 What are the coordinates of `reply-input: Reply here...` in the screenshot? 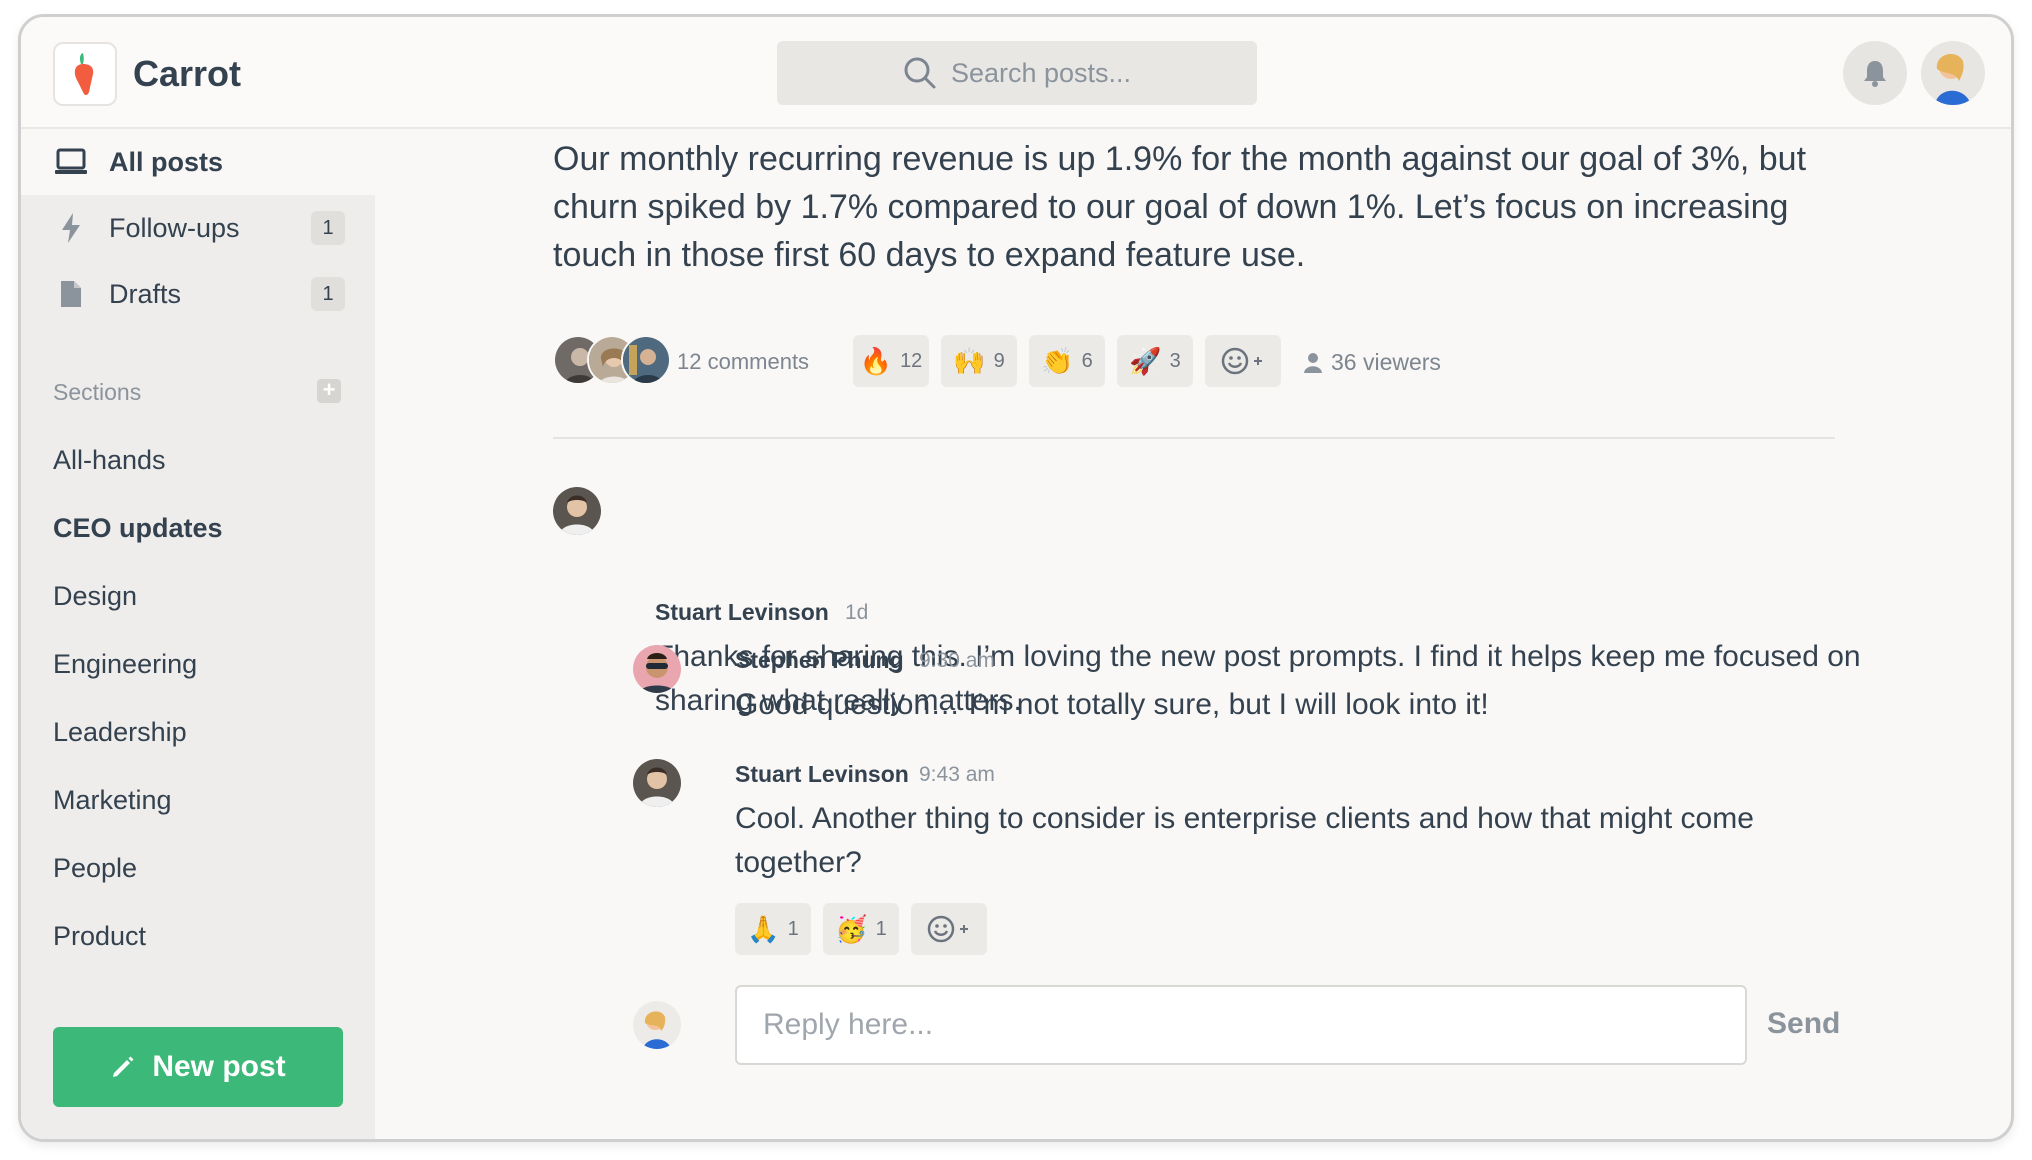 It's located at (1241, 1025).